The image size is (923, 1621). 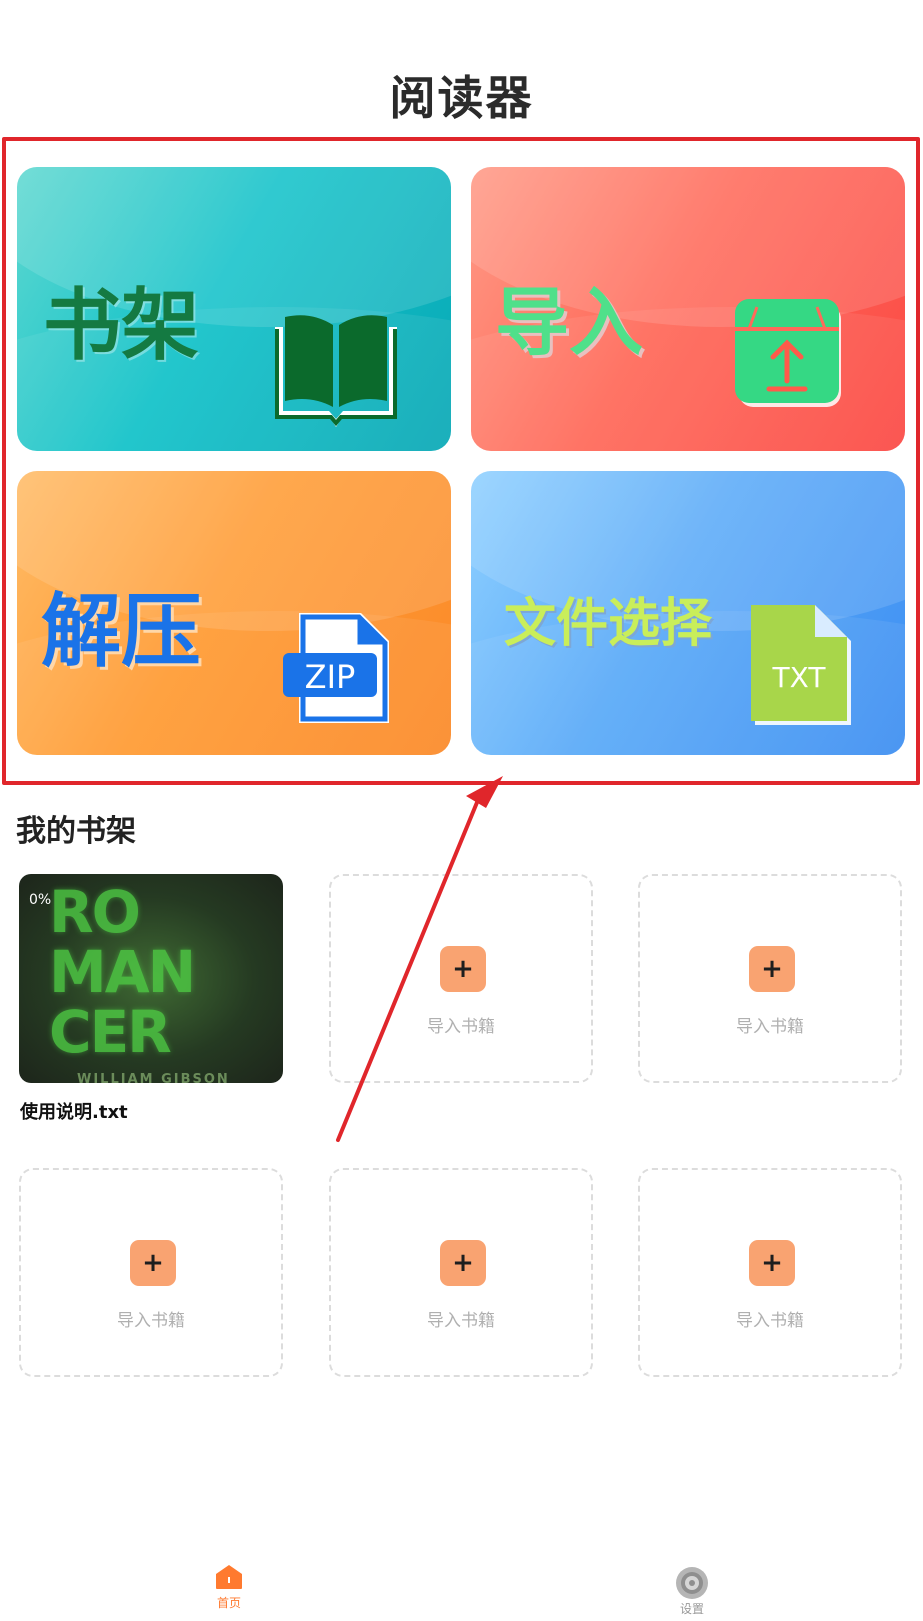 I want to click on book-cover: 0% RO MAN CER WILLIAM GIBSON, so click(x=151, y=978).